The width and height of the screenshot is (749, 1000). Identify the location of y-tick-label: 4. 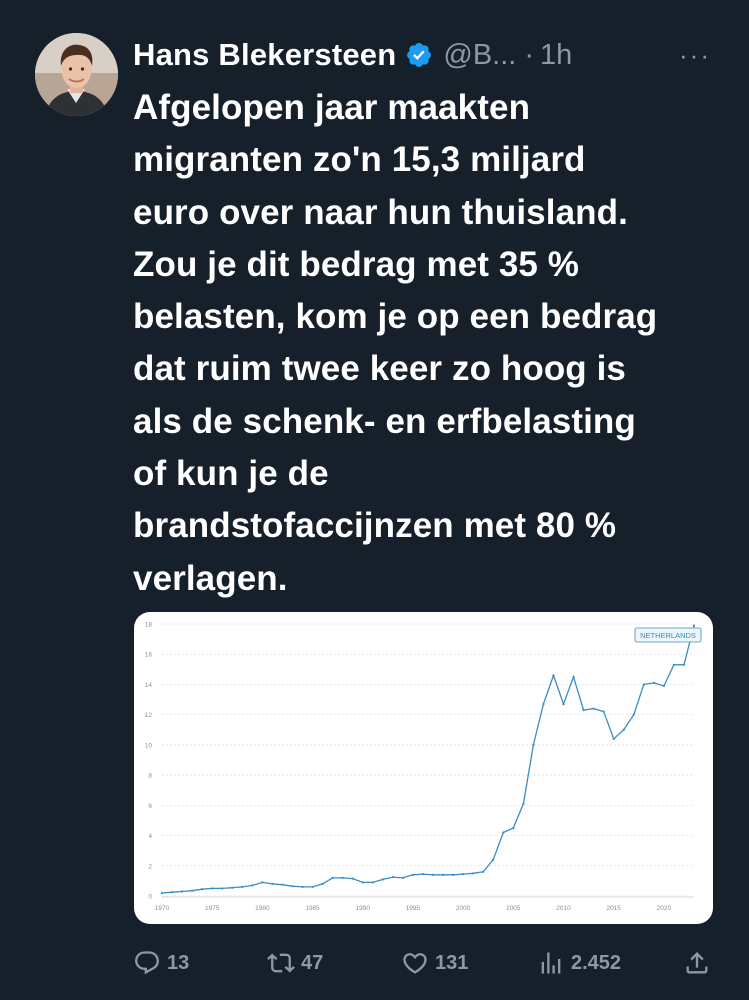
(150, 836).